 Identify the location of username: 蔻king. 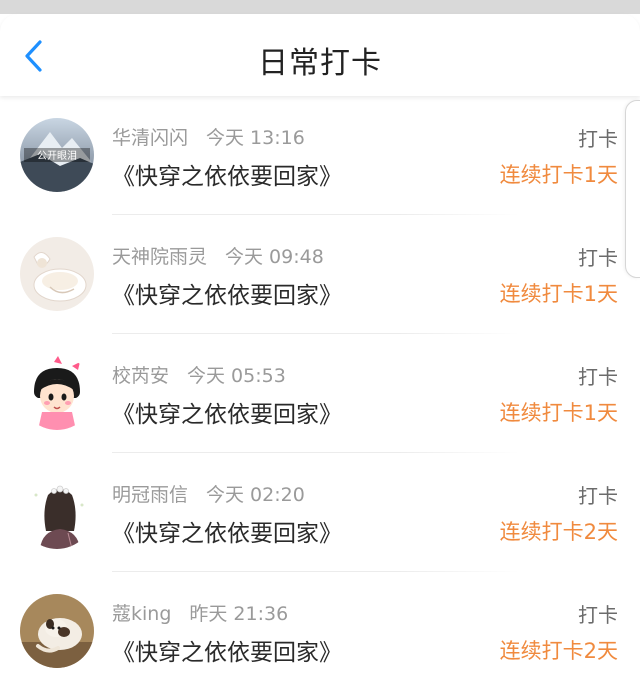
(141, 614).